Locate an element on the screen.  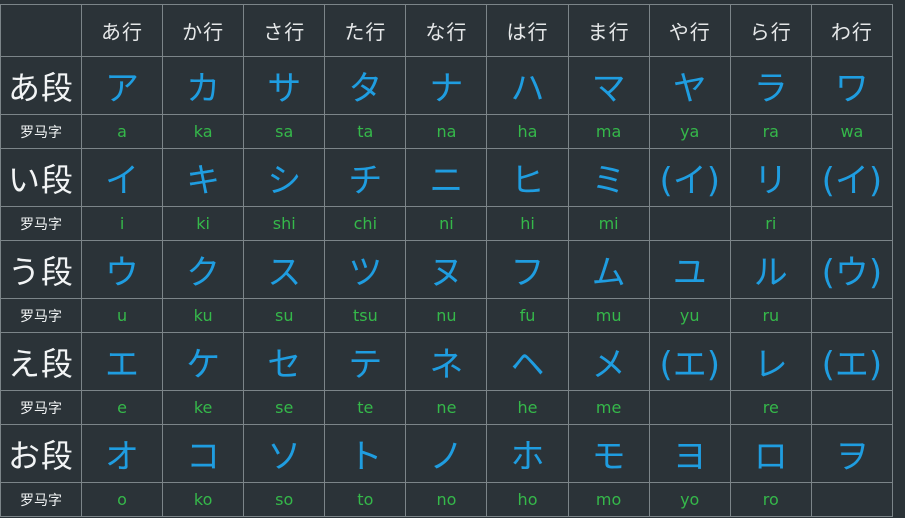
kana-cell: カ is located at coordinates (203, 85).